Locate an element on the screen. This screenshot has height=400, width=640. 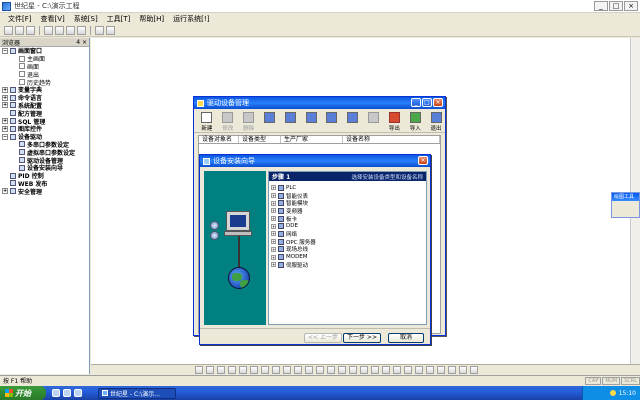
device-tool-button: 导入 is located at coordinates (415, 122).